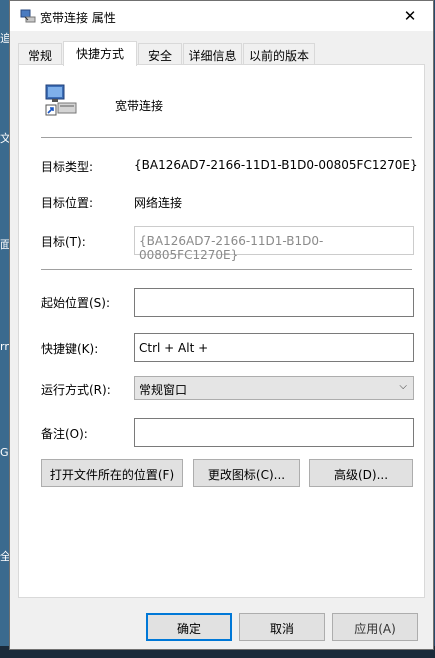  I want to click on target-type-label: 目标类型:, so click(67, 167).